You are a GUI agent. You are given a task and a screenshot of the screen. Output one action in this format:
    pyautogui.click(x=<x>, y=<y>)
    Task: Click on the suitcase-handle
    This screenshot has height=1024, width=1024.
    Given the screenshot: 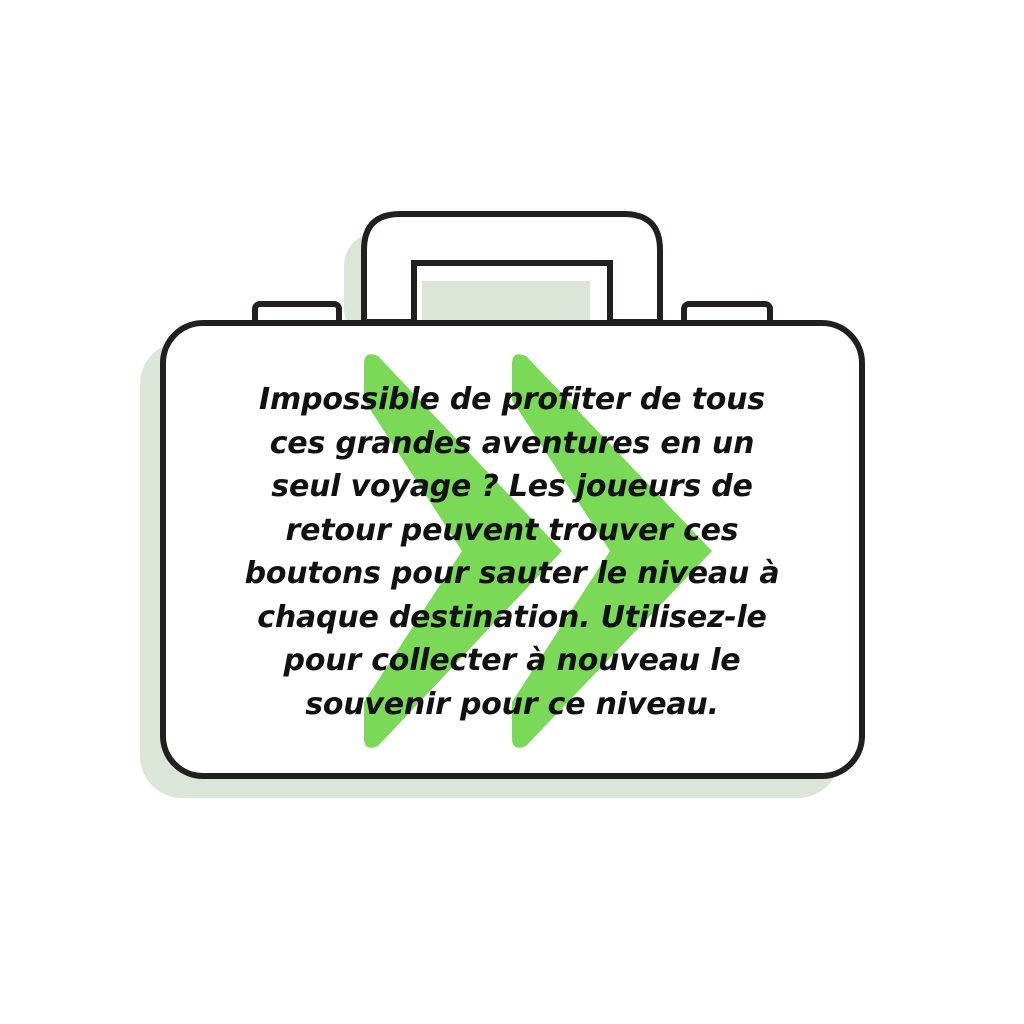 What is the action you would take?
    pyautogui.click(x=512, y=269)
    